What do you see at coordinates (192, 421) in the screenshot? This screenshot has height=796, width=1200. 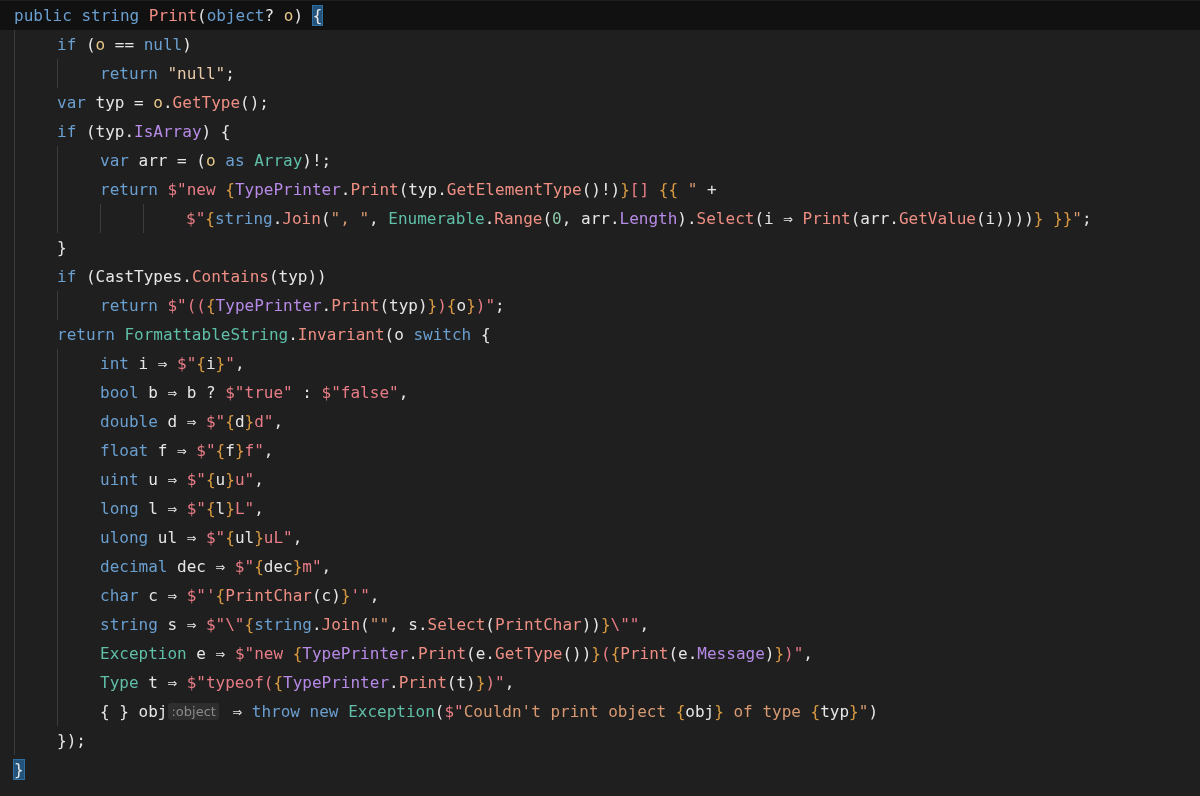 I see `code-text: double d ⇒ $"{d}d",` at bounding box center [192, 421].